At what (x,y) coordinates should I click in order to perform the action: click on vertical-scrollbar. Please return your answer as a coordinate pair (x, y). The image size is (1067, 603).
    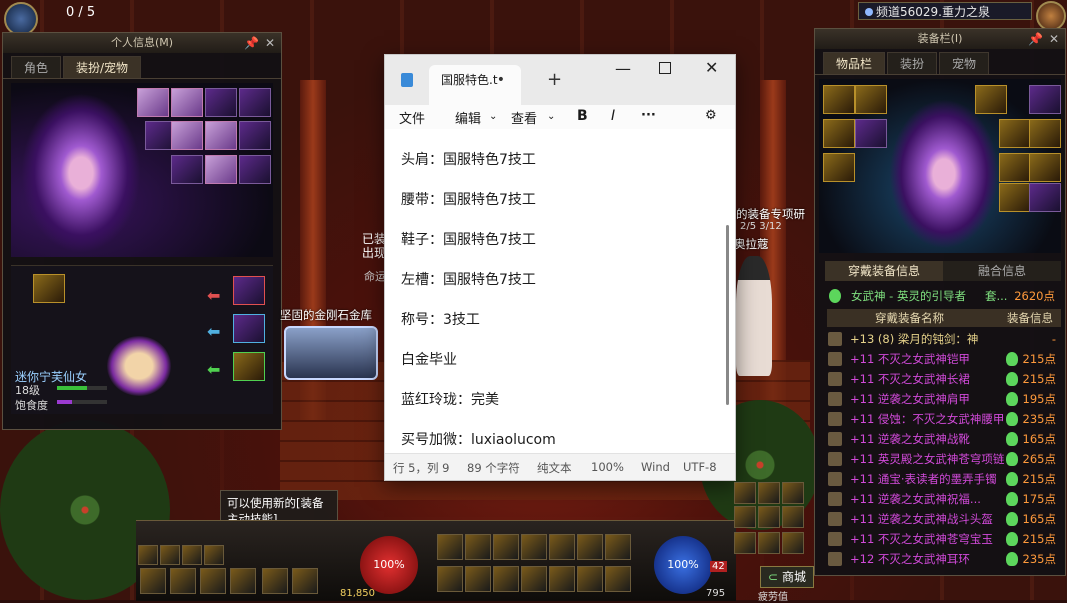
    Looking at the image, I should click on (727, 315).